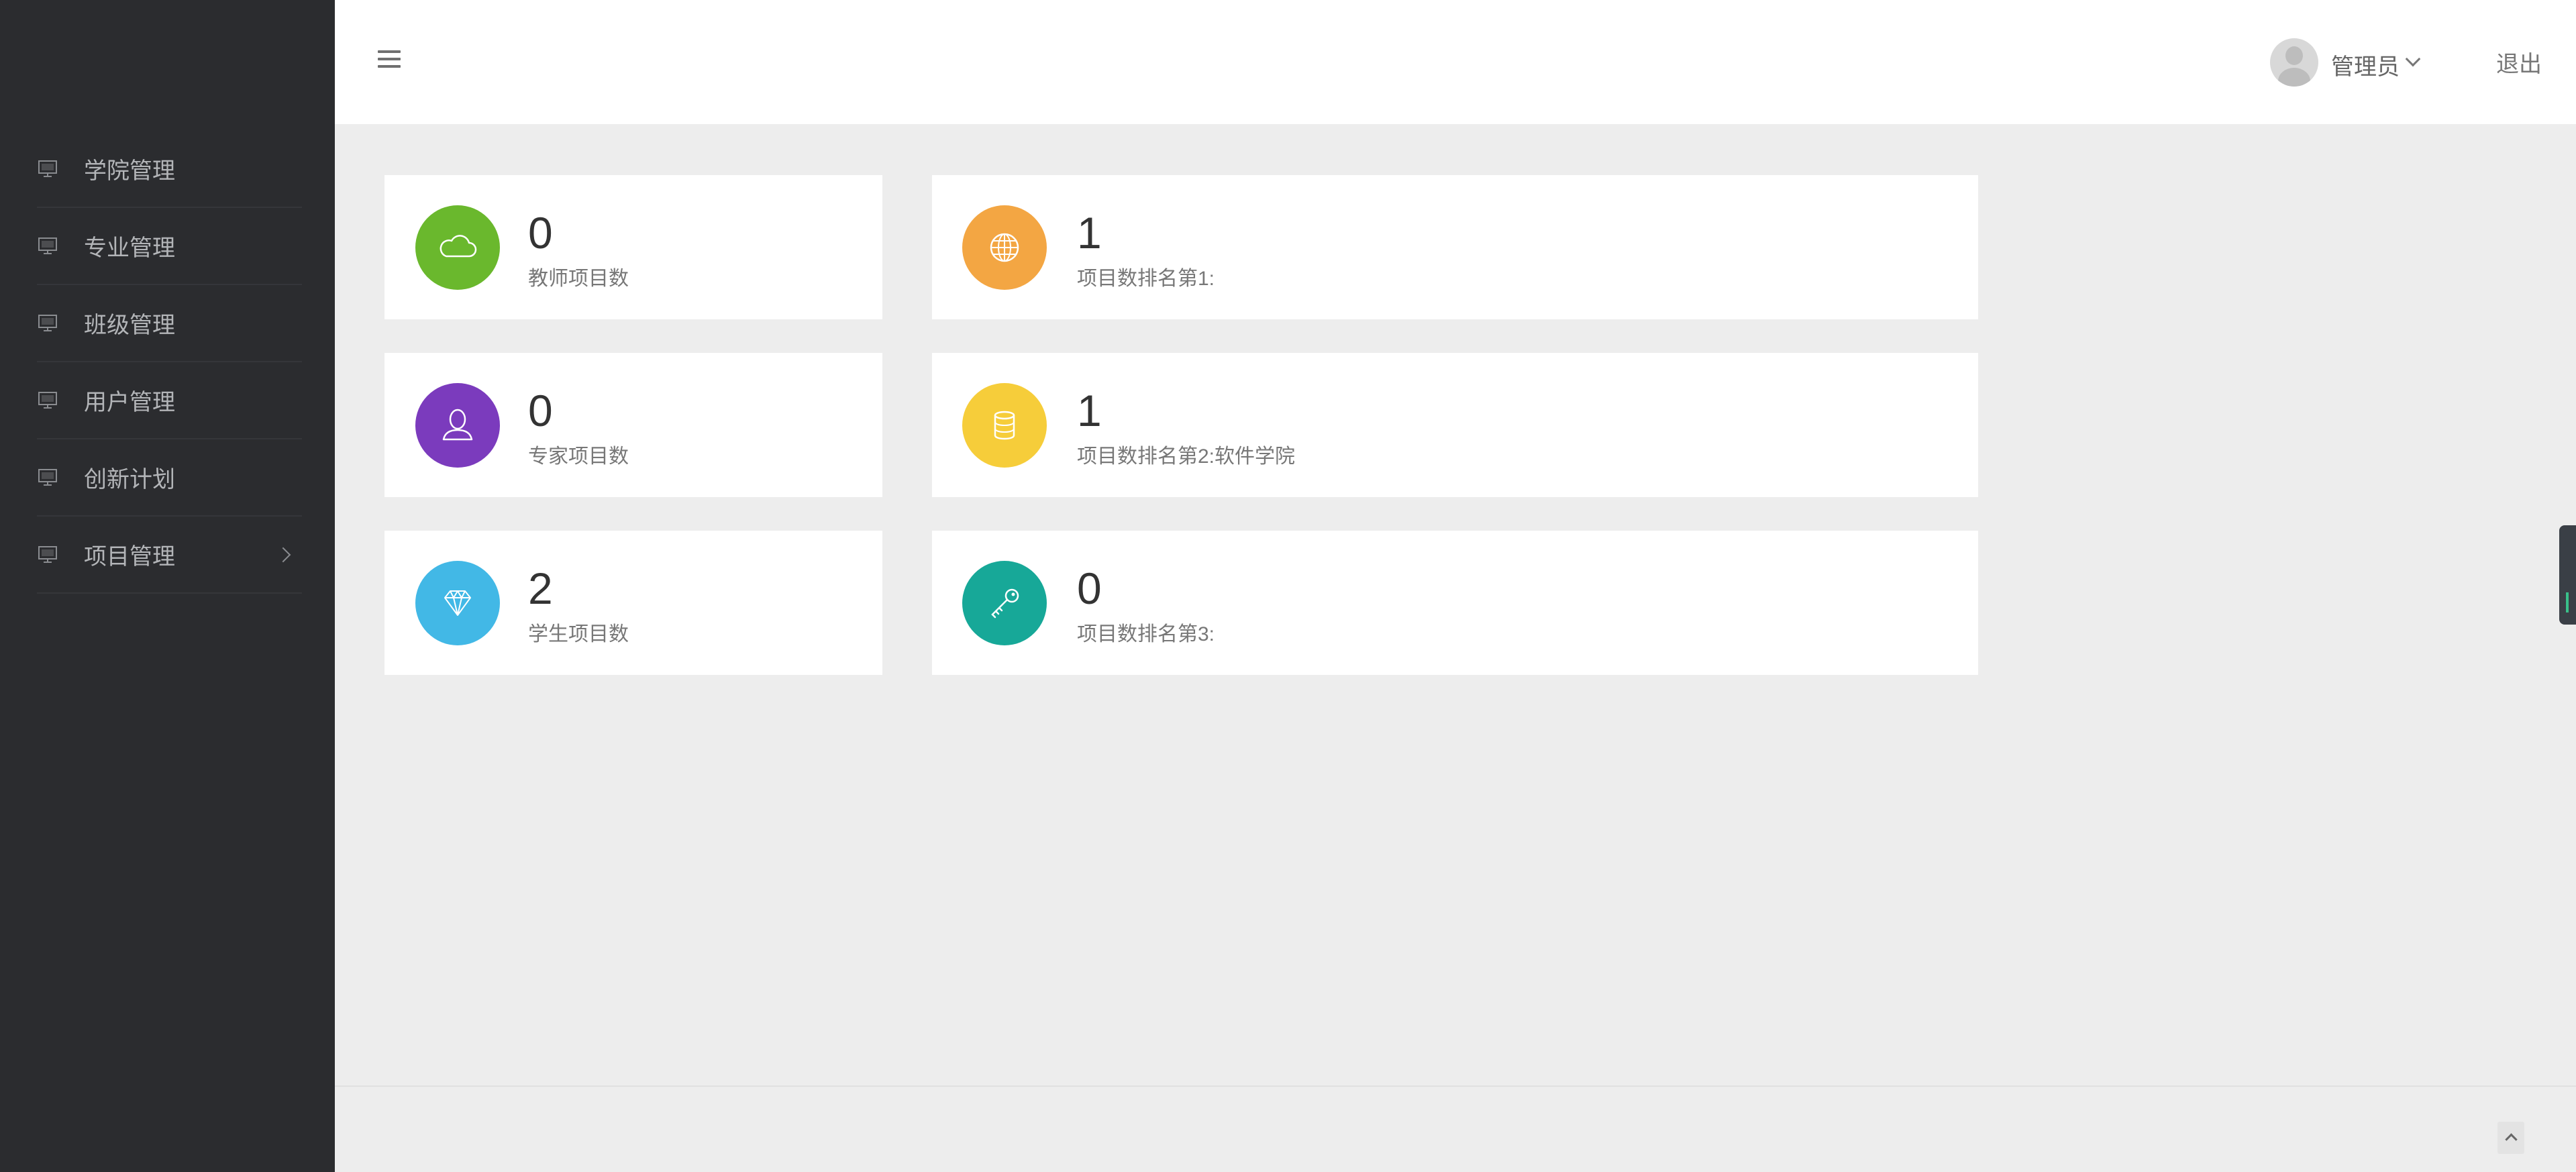 The width and height of the screenshot is (2576, 1172). I want to click on stat-label: 专家项目数, so click(578, 456).